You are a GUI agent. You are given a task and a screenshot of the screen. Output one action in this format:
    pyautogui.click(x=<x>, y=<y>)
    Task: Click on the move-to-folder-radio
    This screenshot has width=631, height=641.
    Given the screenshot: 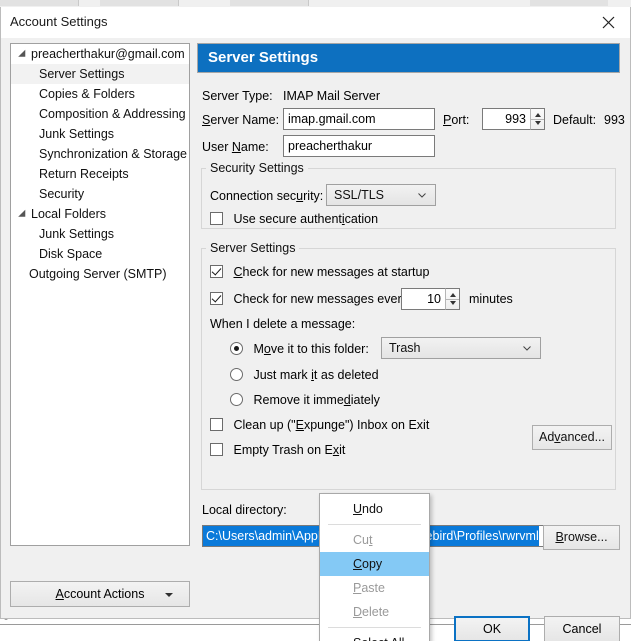 What is the action you would take?
    pyautogui.click(x=236, y=348)
    